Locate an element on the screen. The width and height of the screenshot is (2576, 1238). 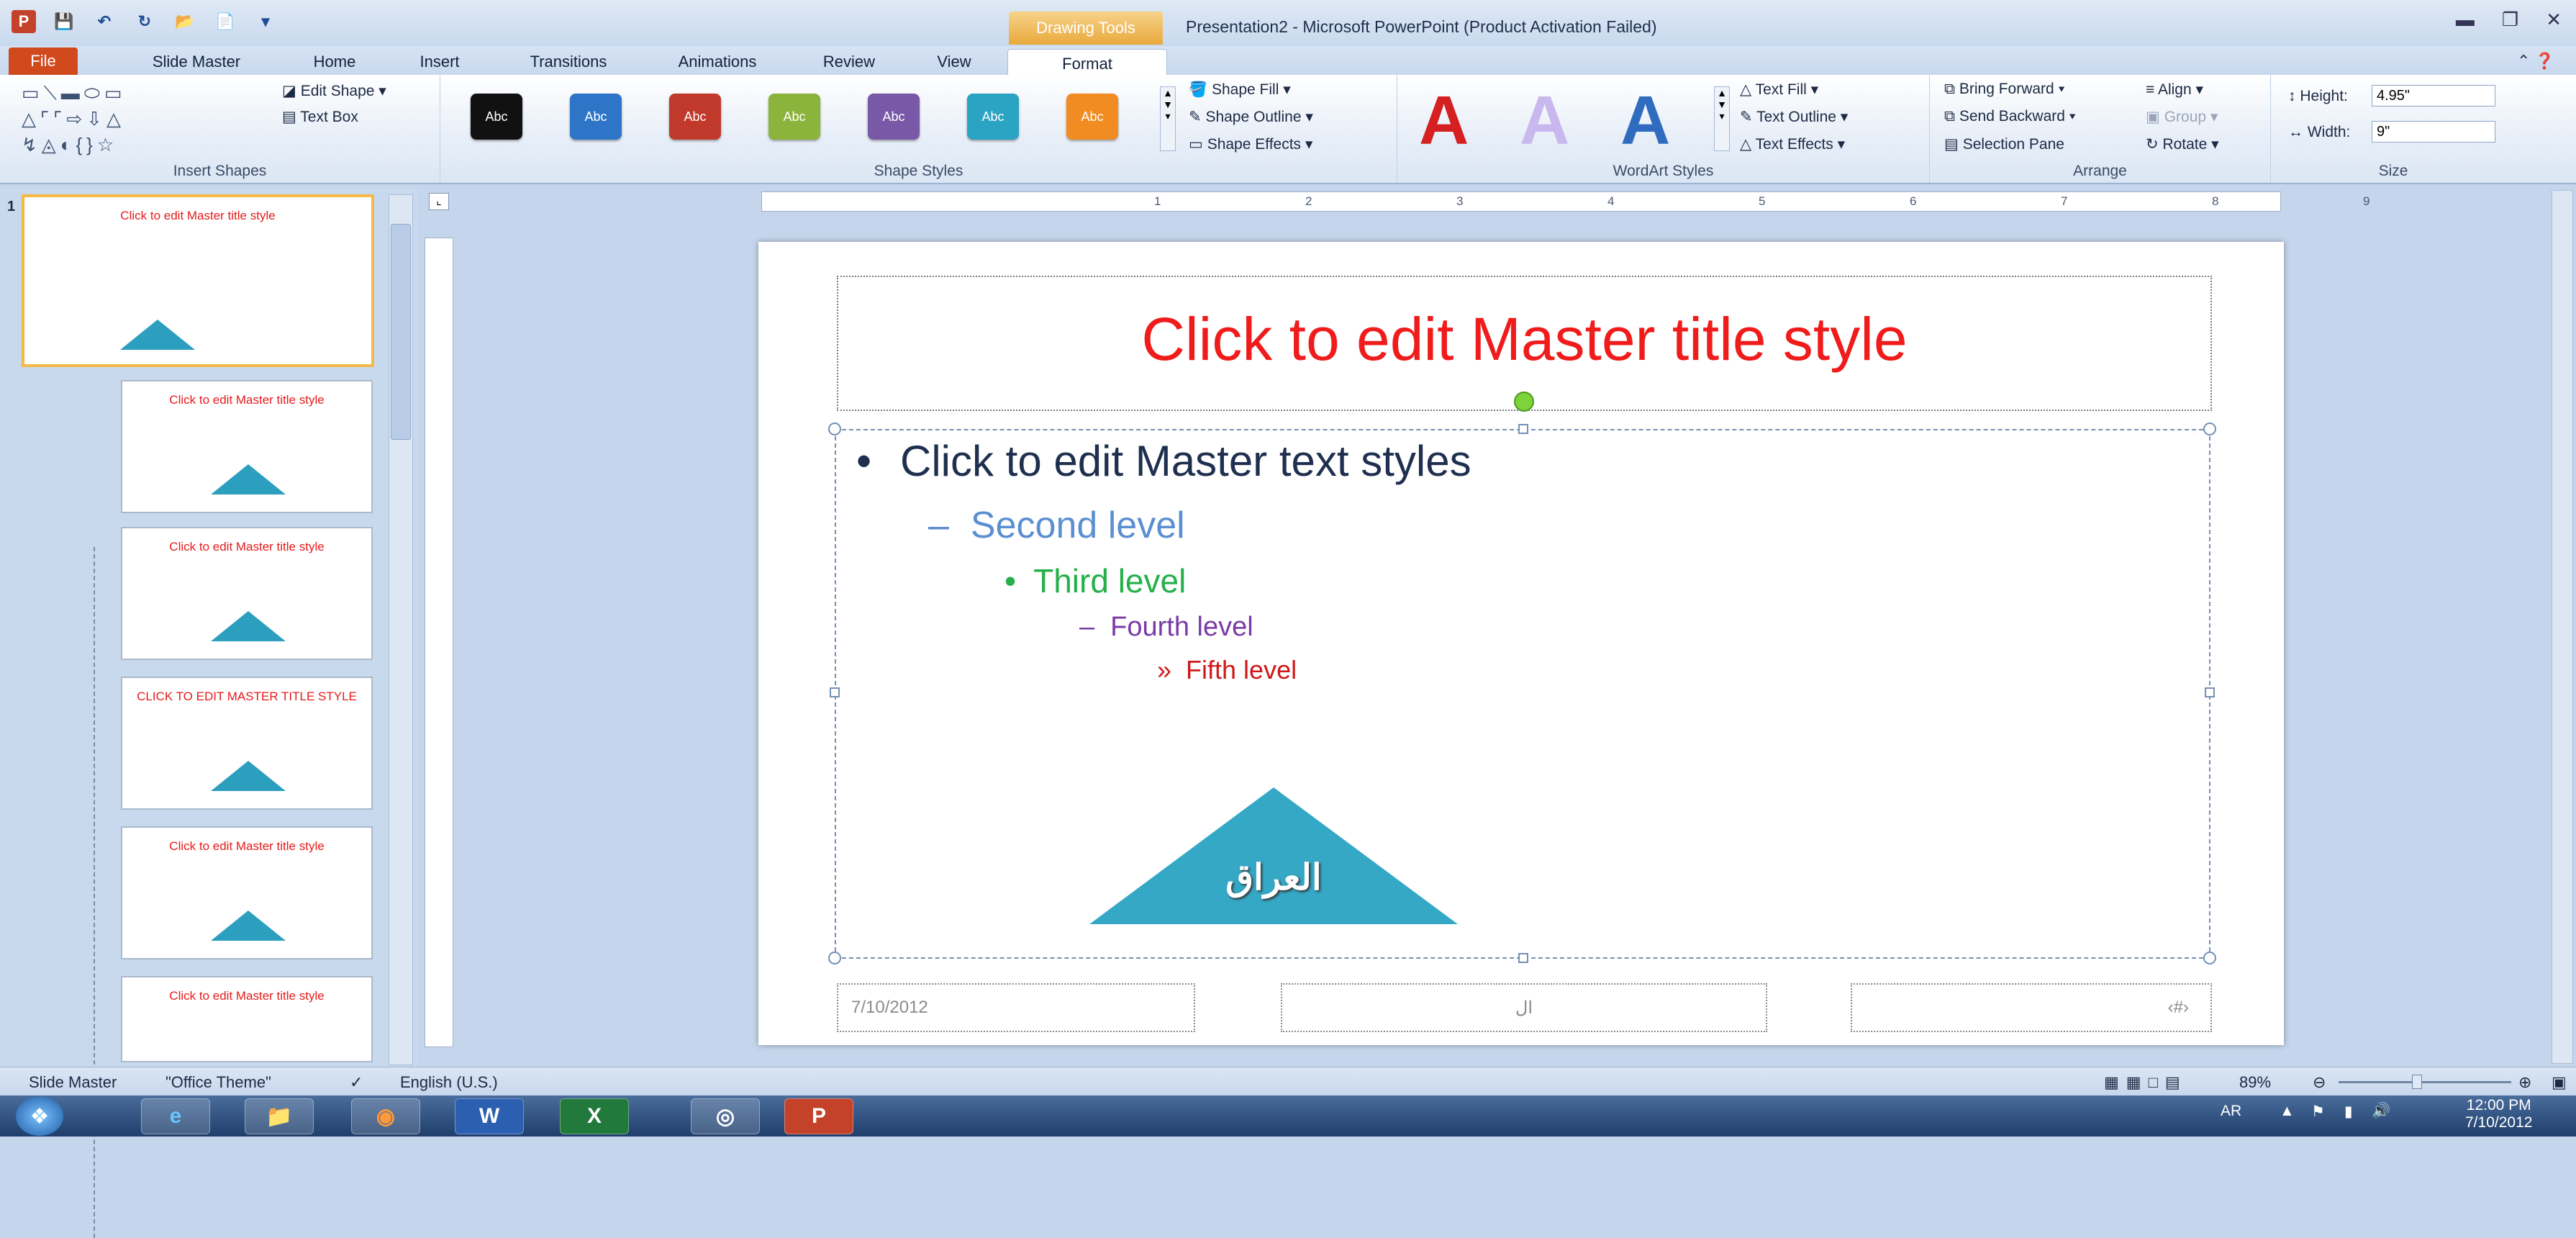
view-buttons-icon: ▦▦□▤ is located at coordinates (2145, 1083).